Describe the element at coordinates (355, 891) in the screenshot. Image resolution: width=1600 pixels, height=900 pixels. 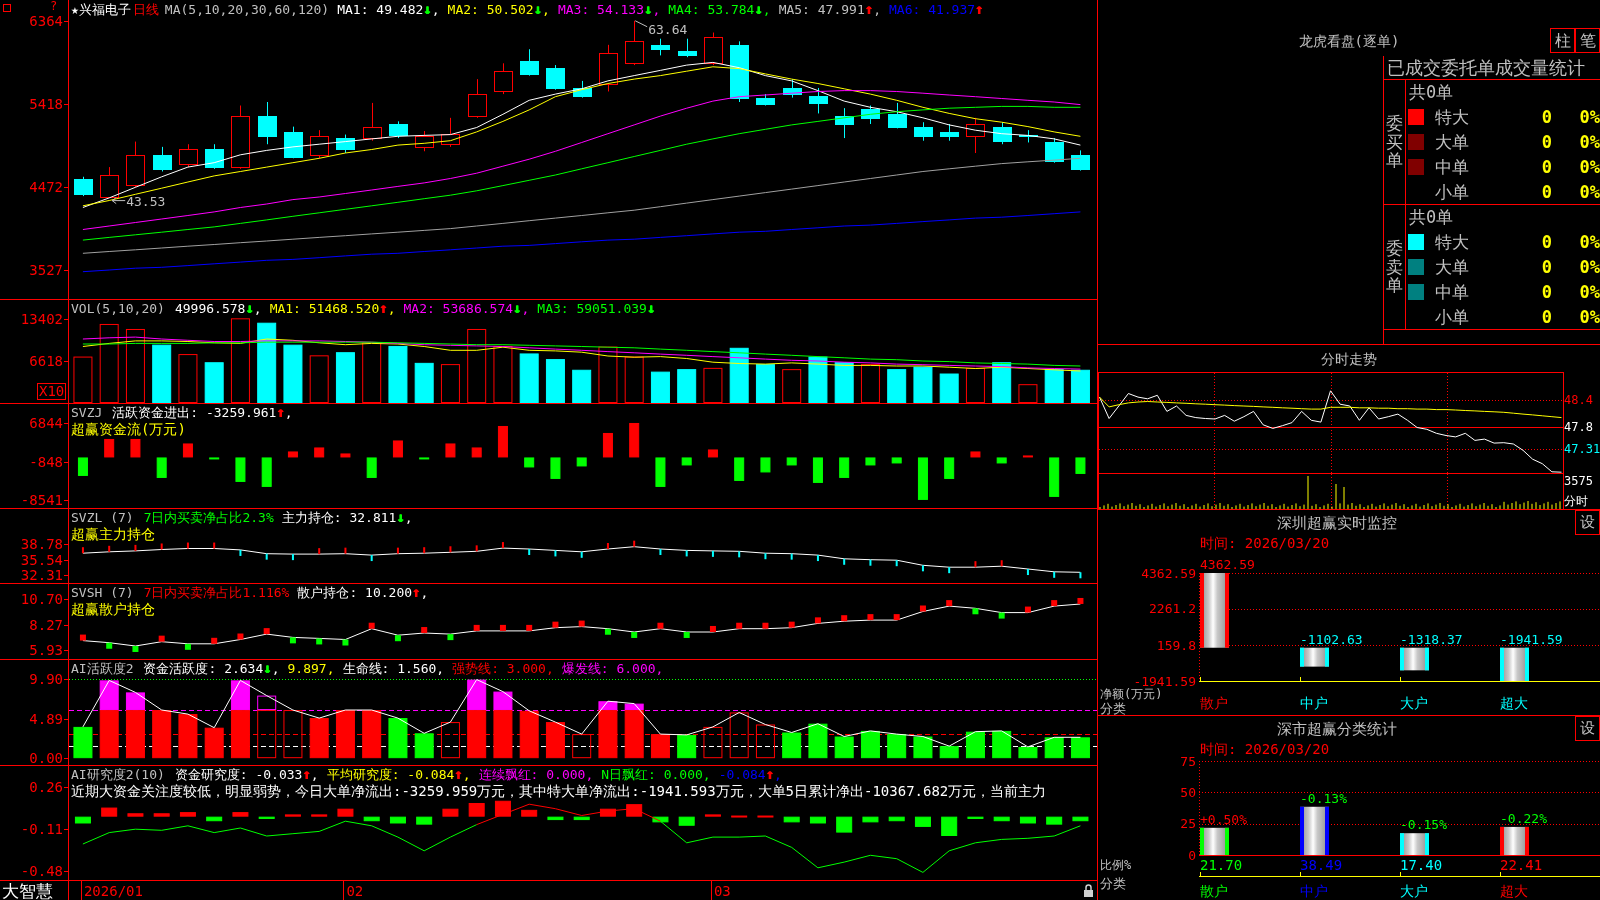
I see `date-label: 02` at that location.